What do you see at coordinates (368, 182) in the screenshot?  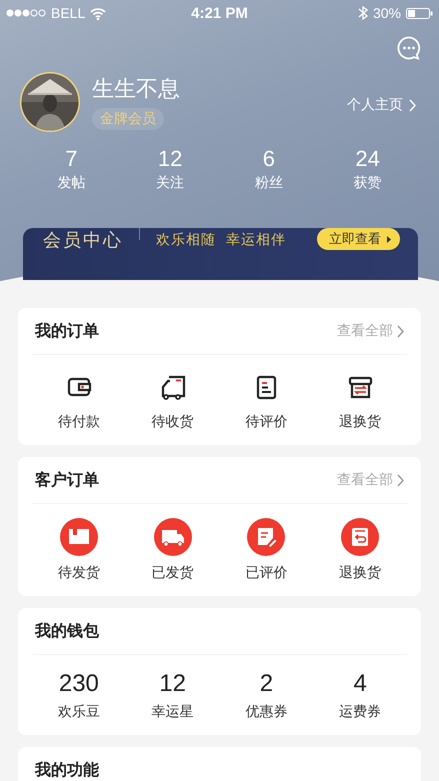 I see `stat-label: 获赞` at bounding box center [368, 182].